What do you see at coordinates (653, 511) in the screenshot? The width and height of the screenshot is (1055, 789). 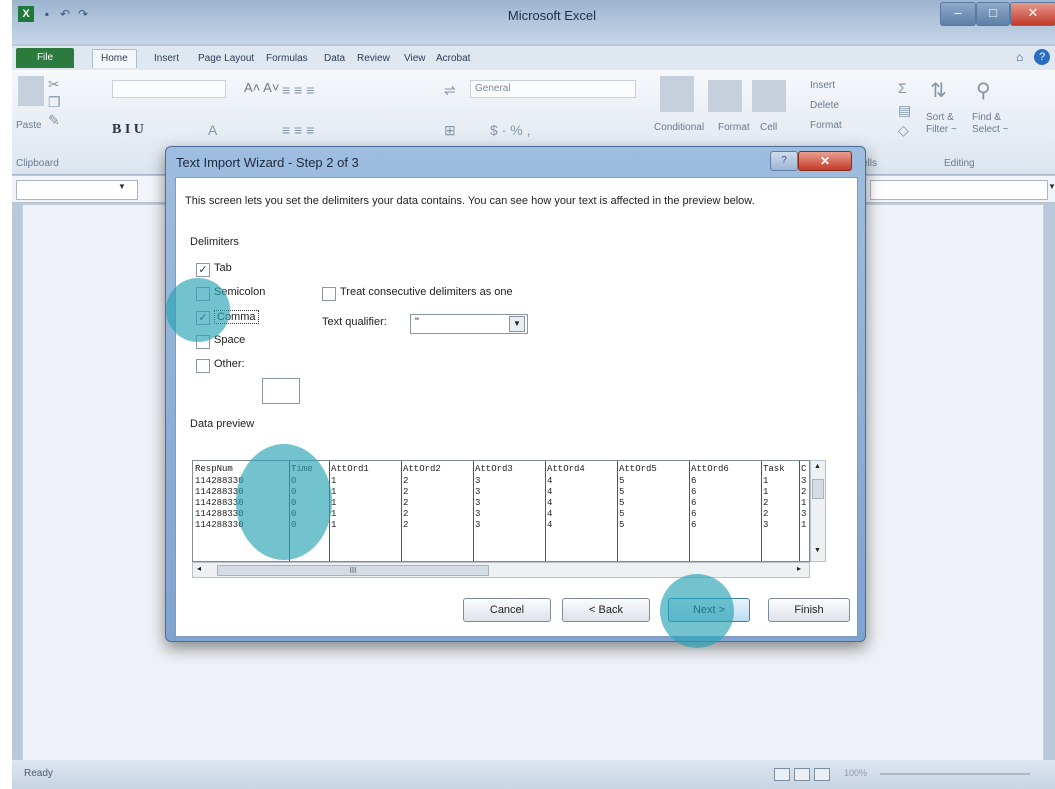 I see `preview-column: AttOrd5 5 5 5 5 5` at bounding box center [653, 511].